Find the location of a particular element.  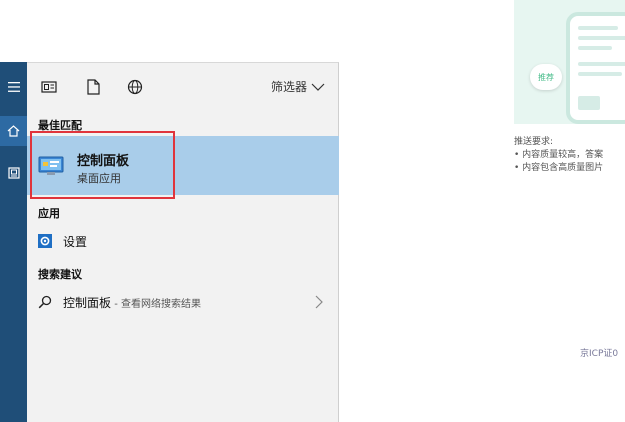

suggestion-label: 控制面板 is located at coordinates (87, 302).